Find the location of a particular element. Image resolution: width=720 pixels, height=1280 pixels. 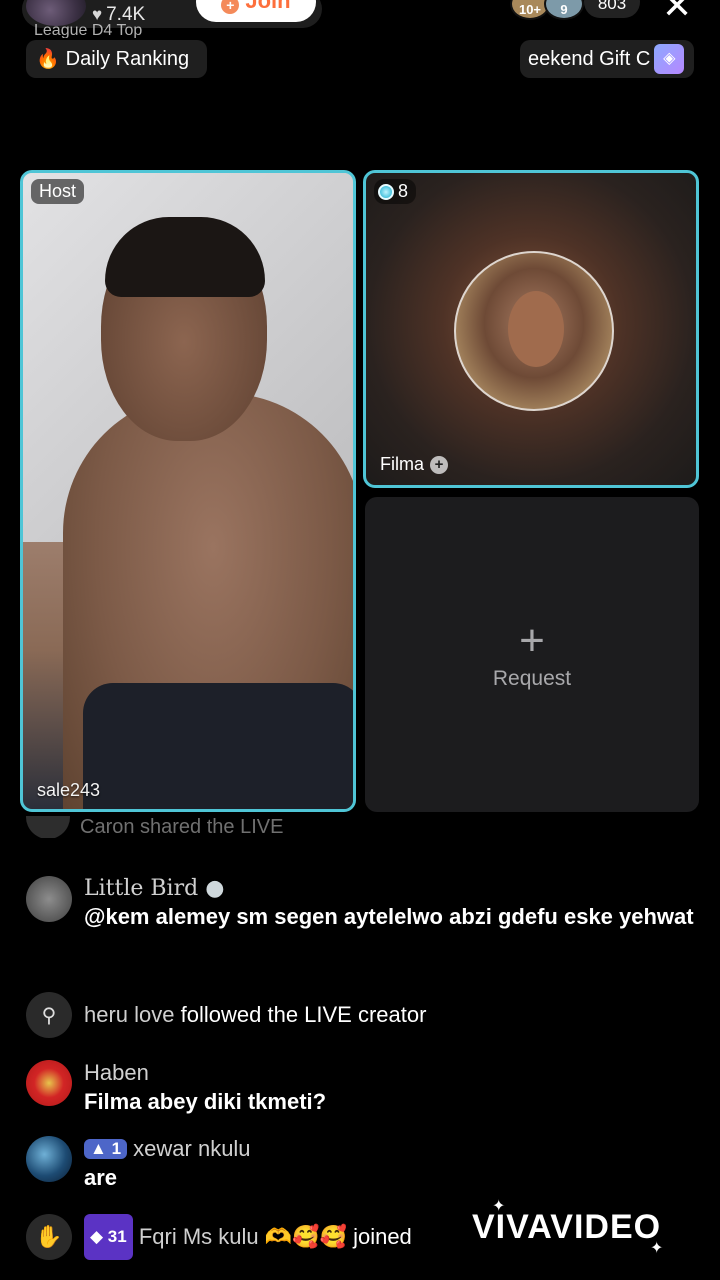

join-button: + Join is located at coordinates (256, 11).